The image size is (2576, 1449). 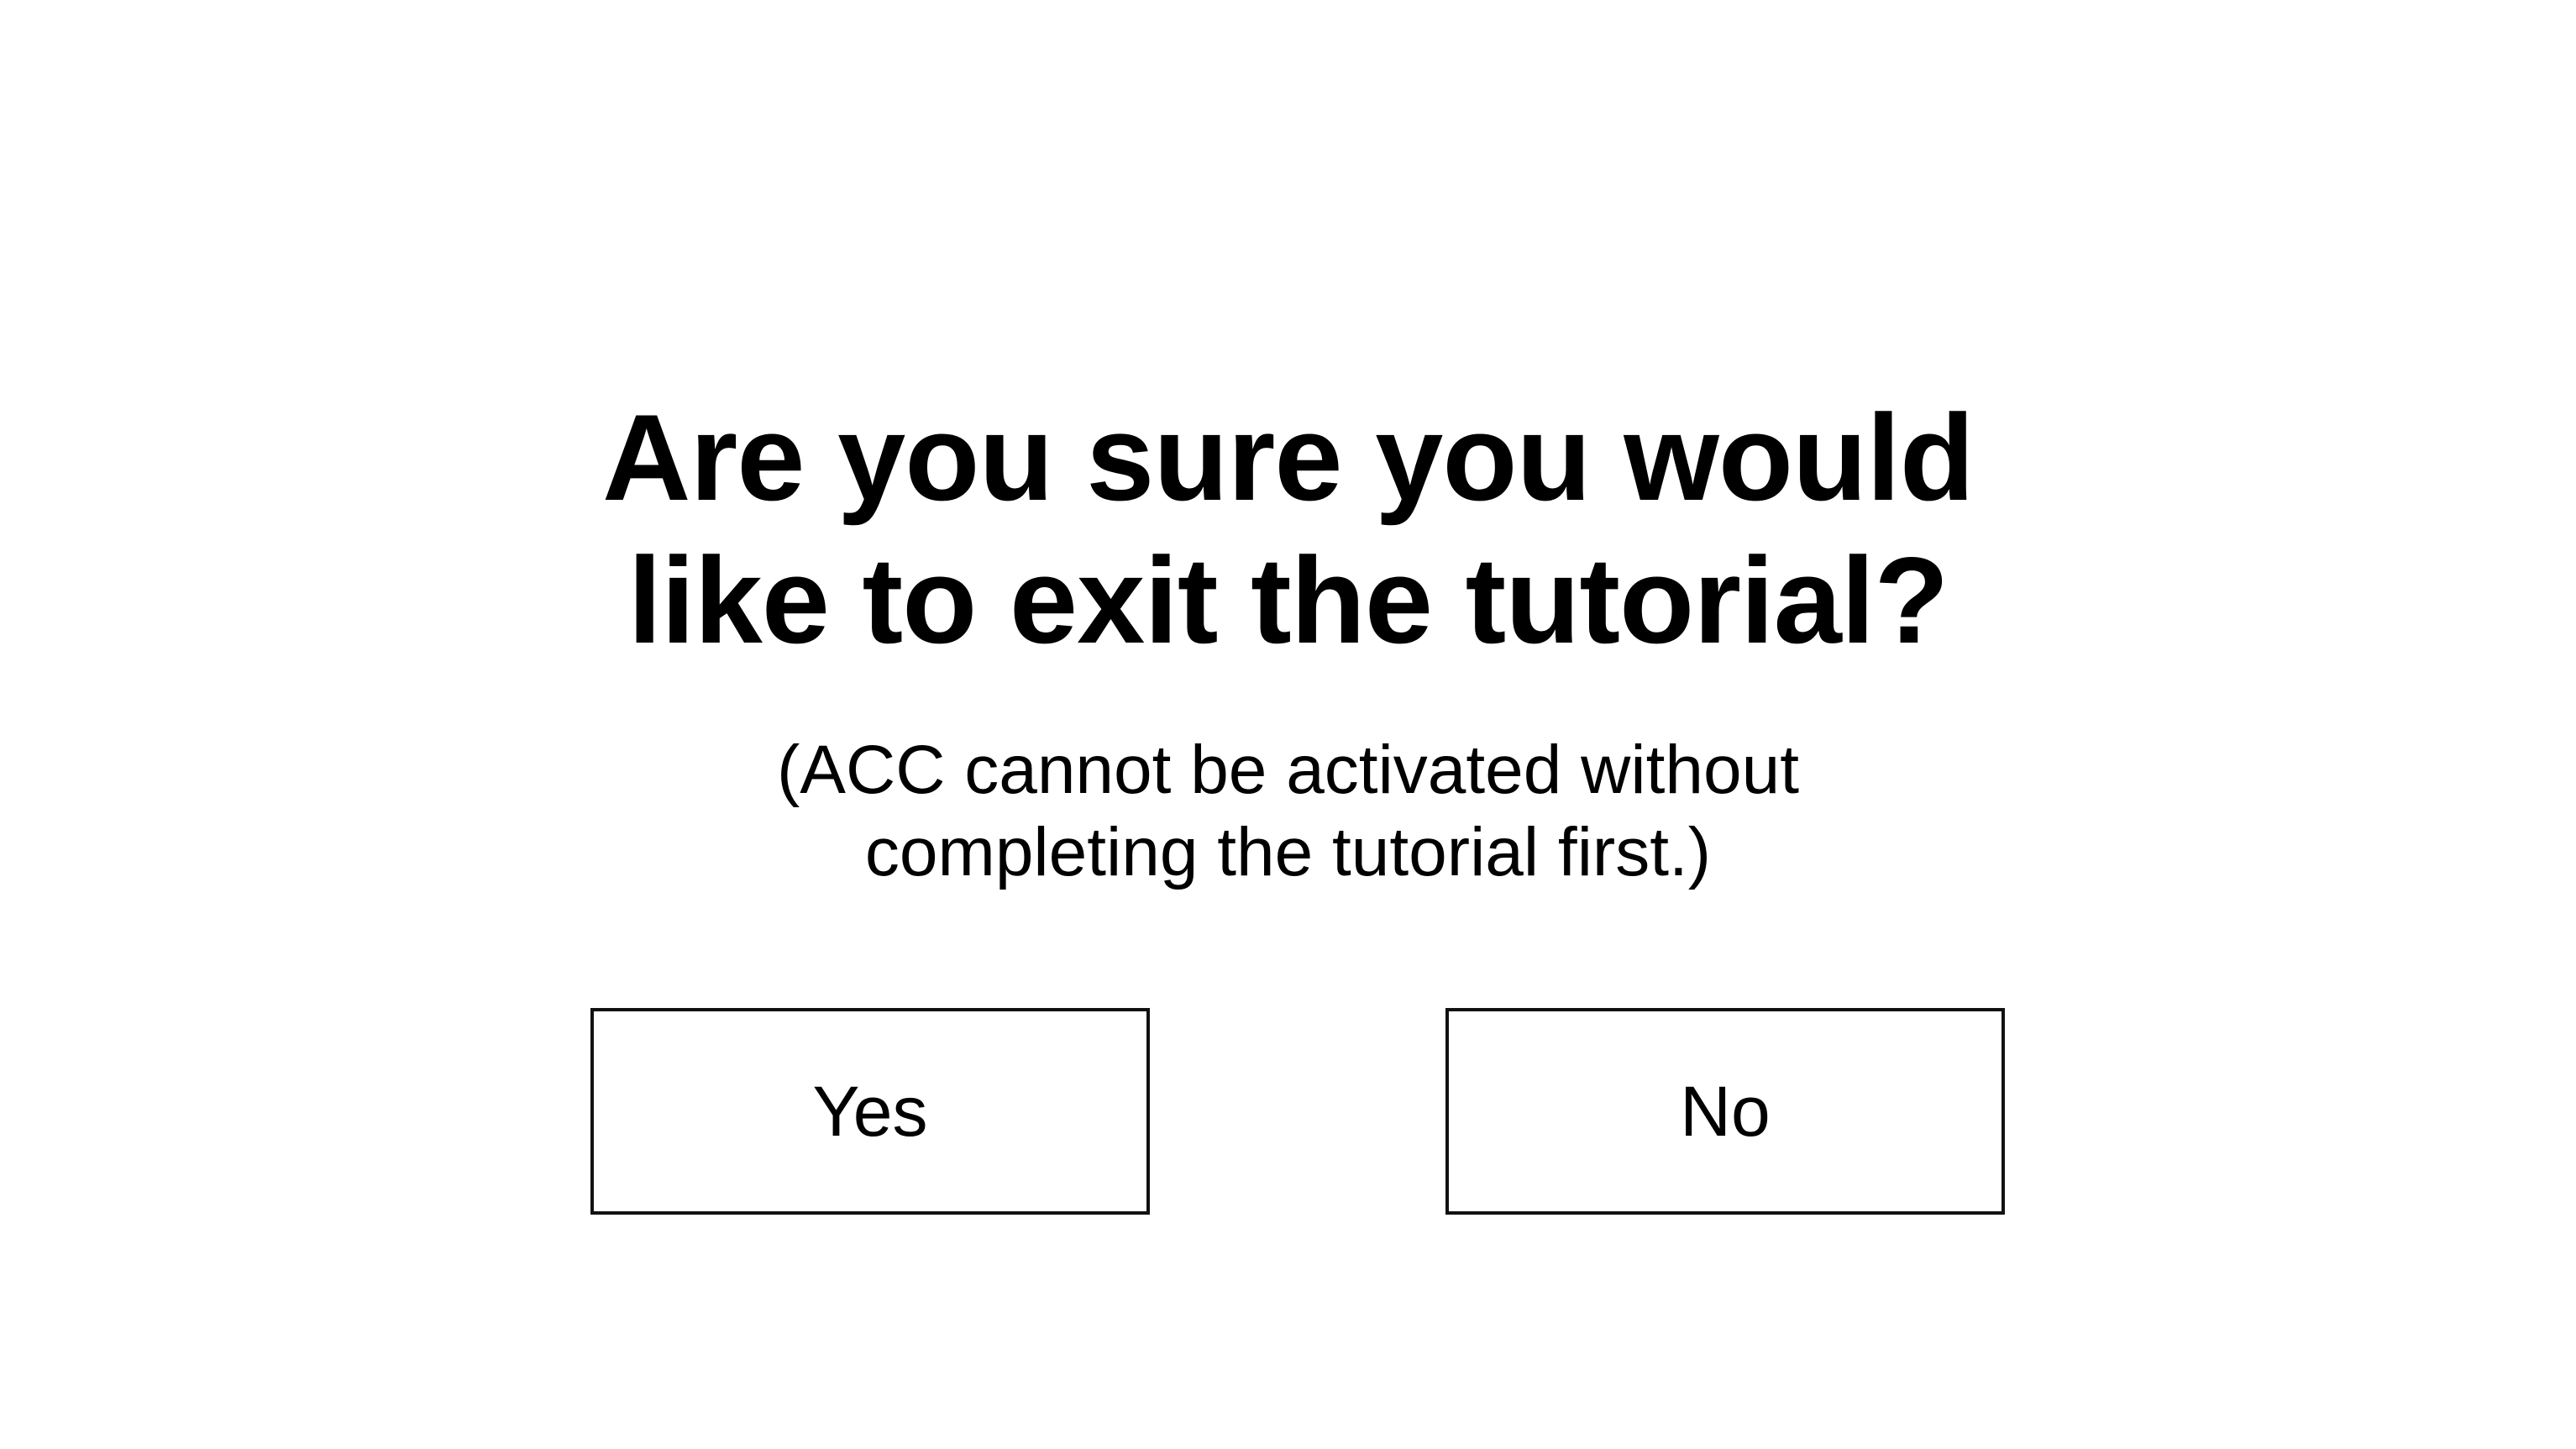 I want to click on yes-button-label: Yes, so click(x=870, y=1111).